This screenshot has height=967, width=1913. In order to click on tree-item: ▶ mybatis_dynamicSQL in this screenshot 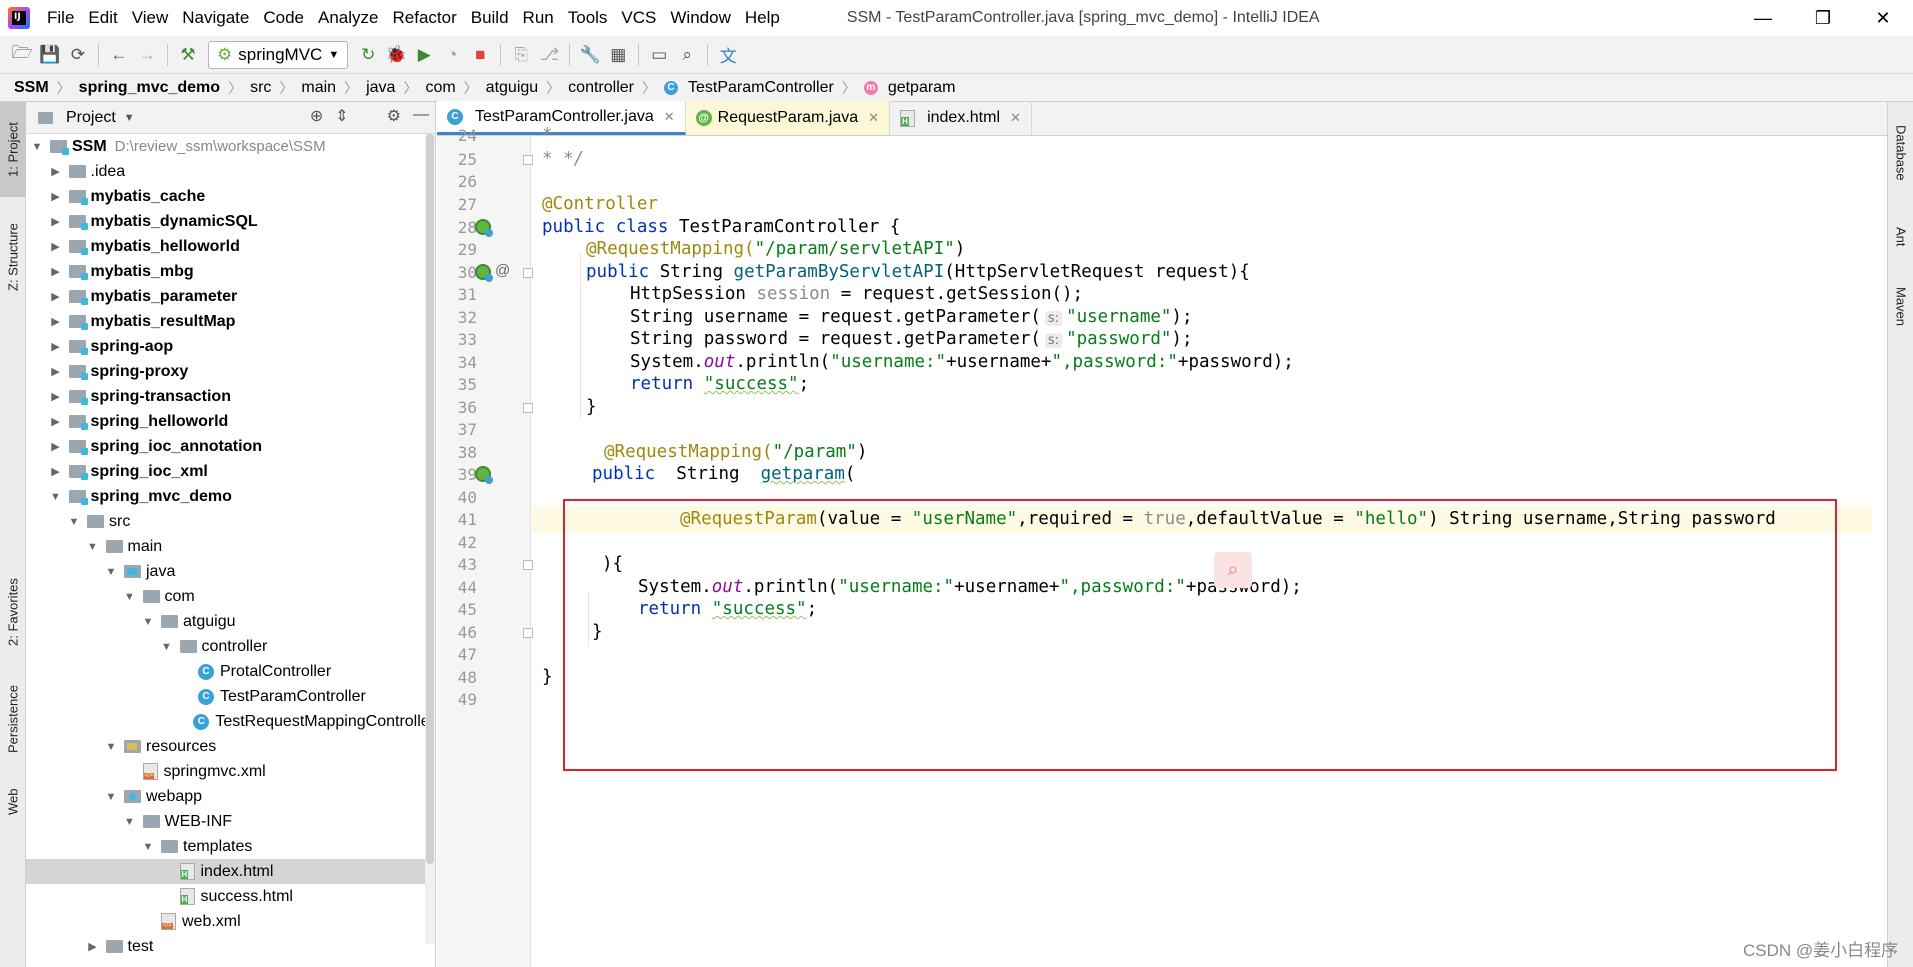, I will do `click(230, 221)`.